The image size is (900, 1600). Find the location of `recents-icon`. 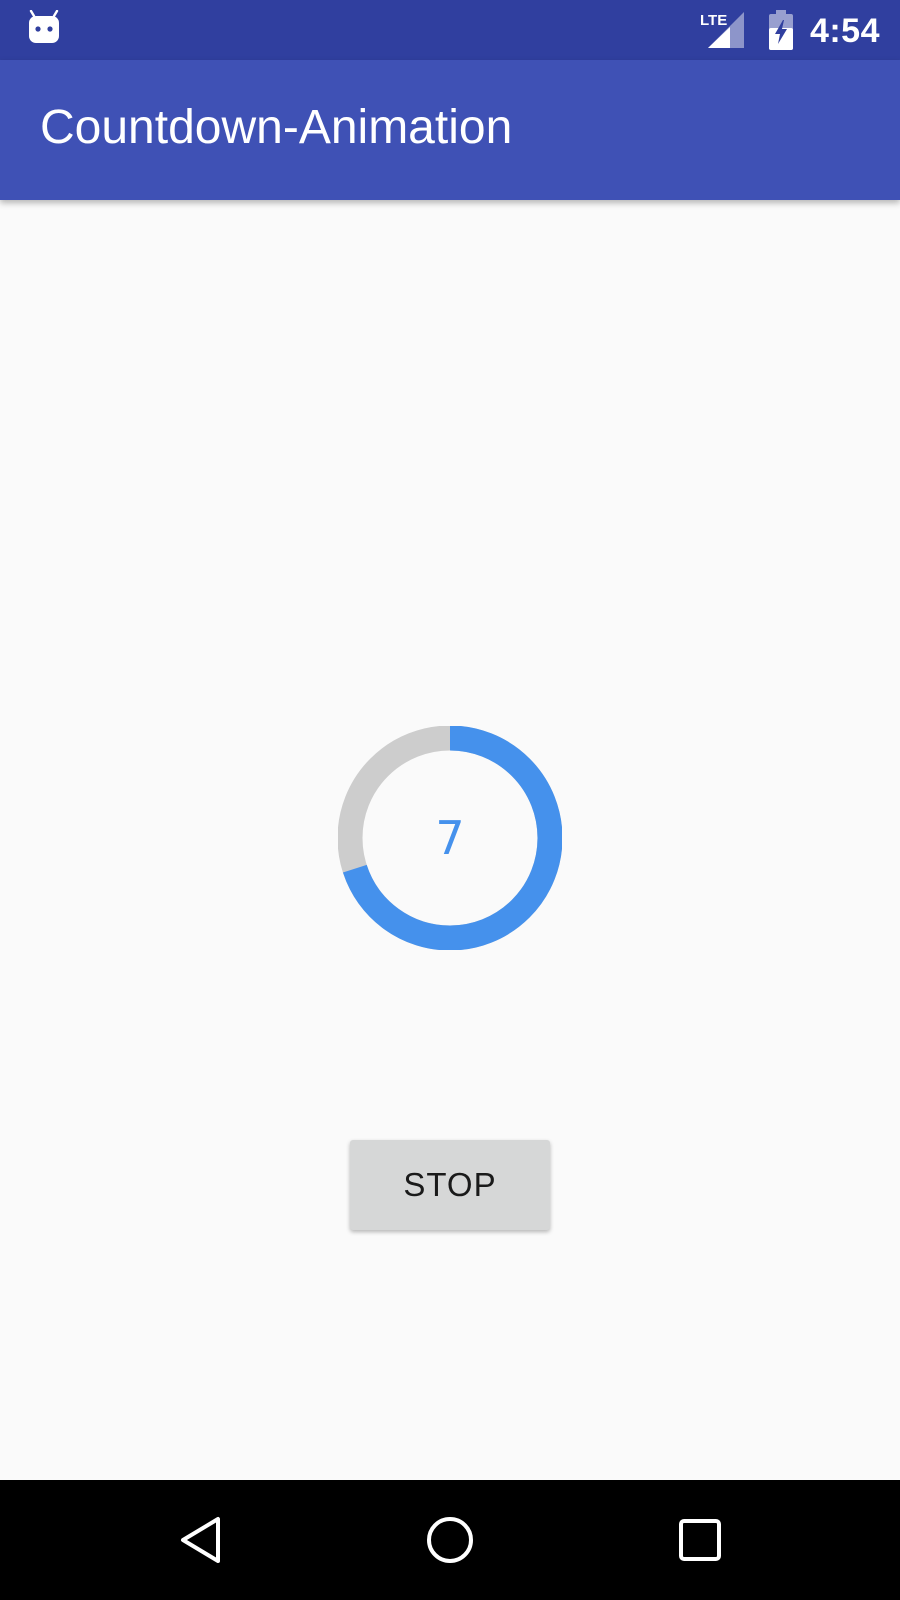

recents-icon is located at coordinates (700, 1540).